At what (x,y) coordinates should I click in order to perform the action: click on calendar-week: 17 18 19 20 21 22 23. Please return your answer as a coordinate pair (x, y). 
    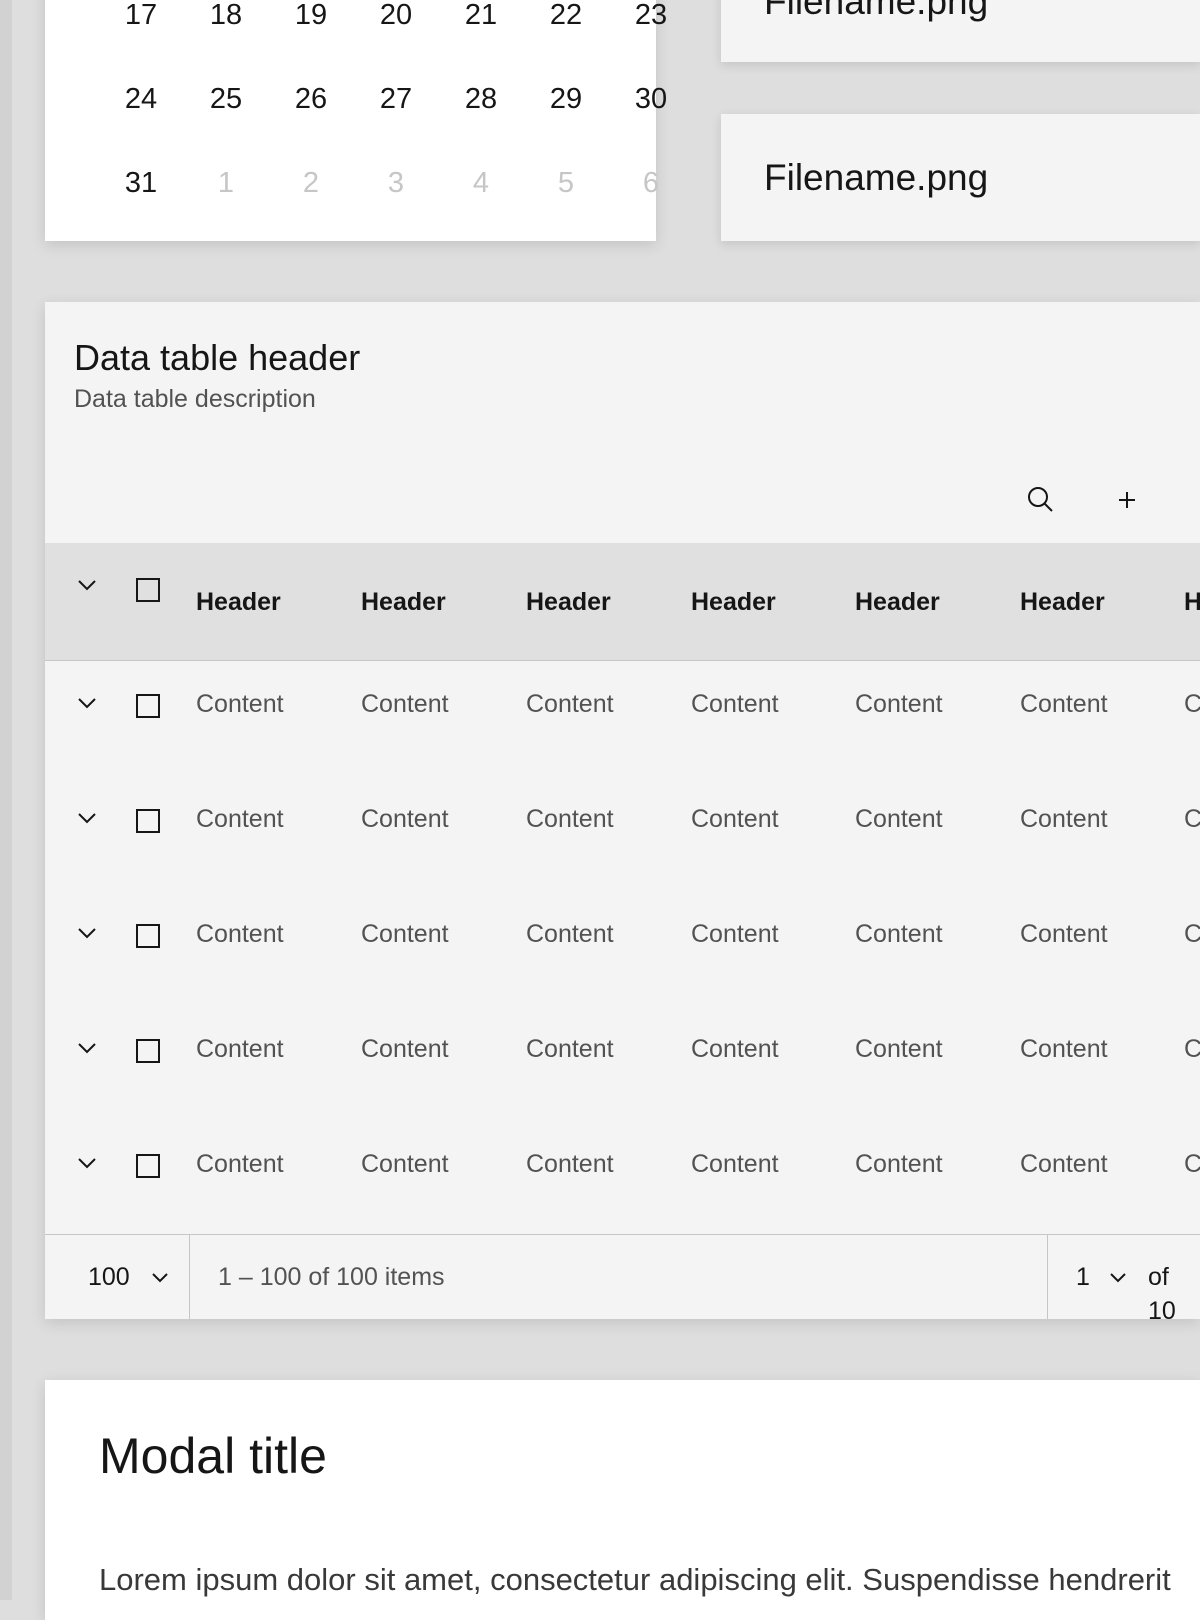
    Looking at the image, I should click on (356, 17).